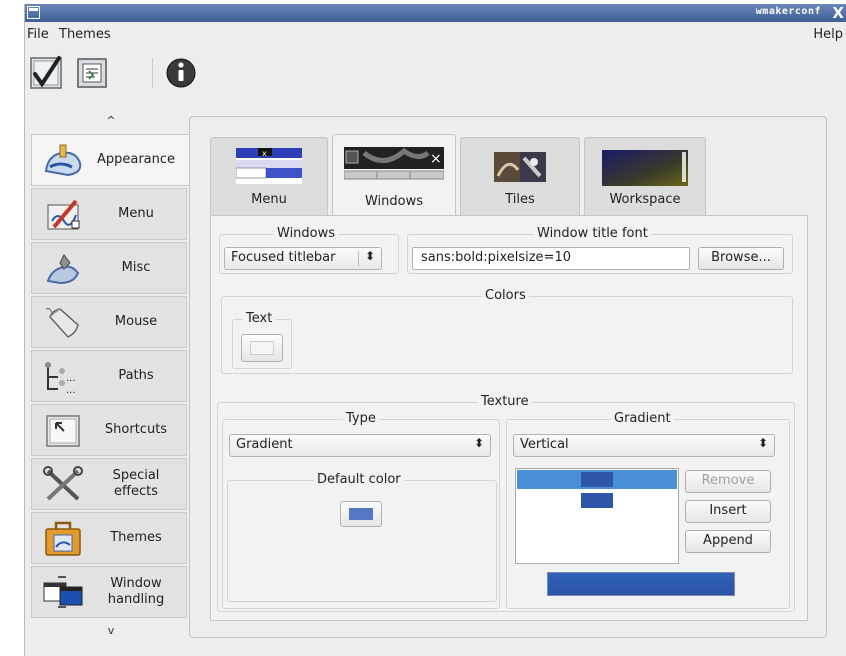  I want to click on sidebar-item-mouse: Mouse, so click(109, 322).